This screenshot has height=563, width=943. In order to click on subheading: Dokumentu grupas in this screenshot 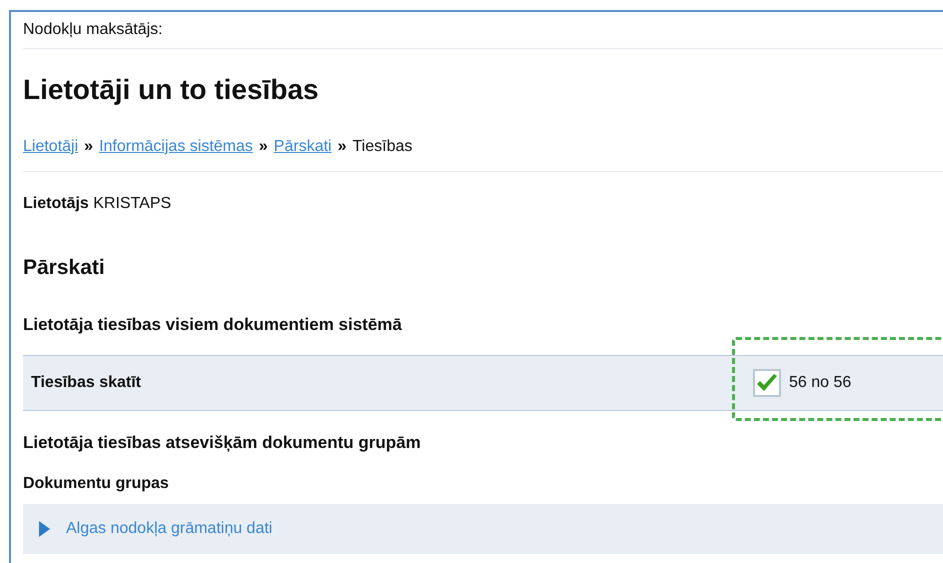, I will do `click(96, 483)`.